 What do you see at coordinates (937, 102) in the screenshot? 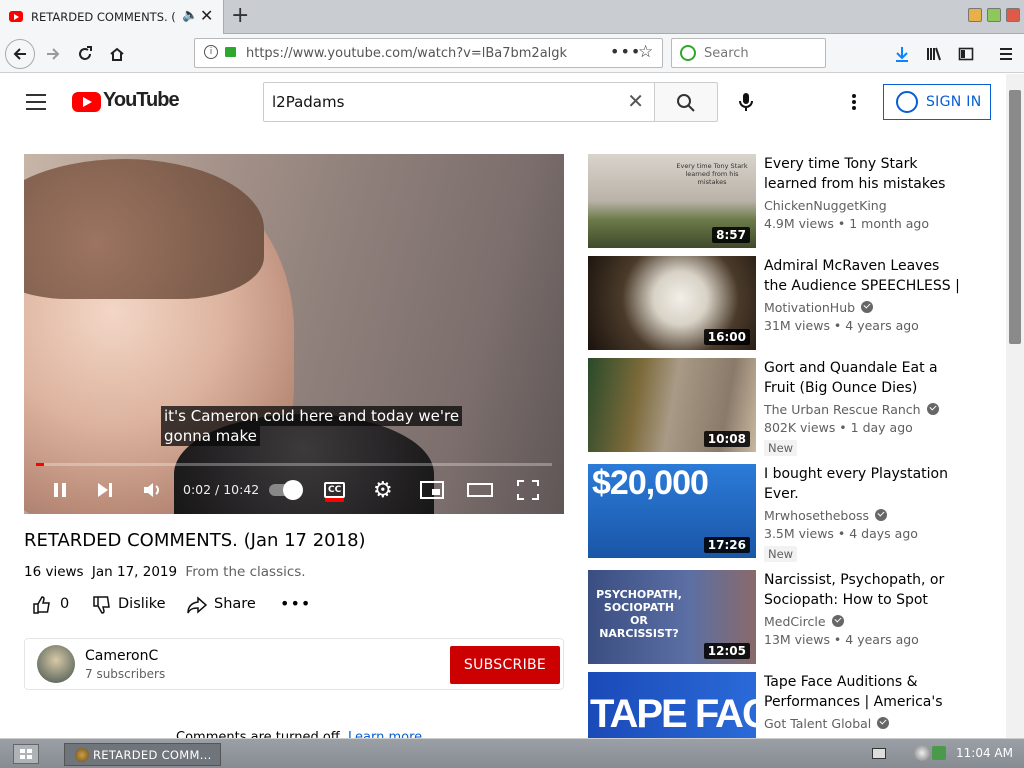
I see `sign-in-button: SIGN IN` at bounding box center [937, 102].